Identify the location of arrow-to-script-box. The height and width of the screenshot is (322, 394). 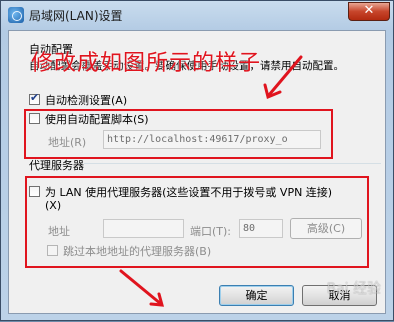
(285, 76).